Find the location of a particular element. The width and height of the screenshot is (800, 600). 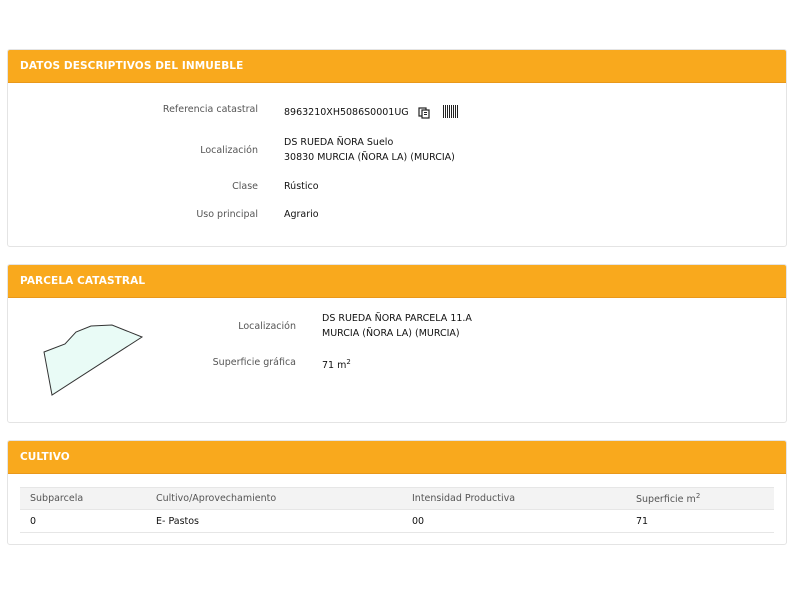

copy-icon is located at coordinates (424, 113).